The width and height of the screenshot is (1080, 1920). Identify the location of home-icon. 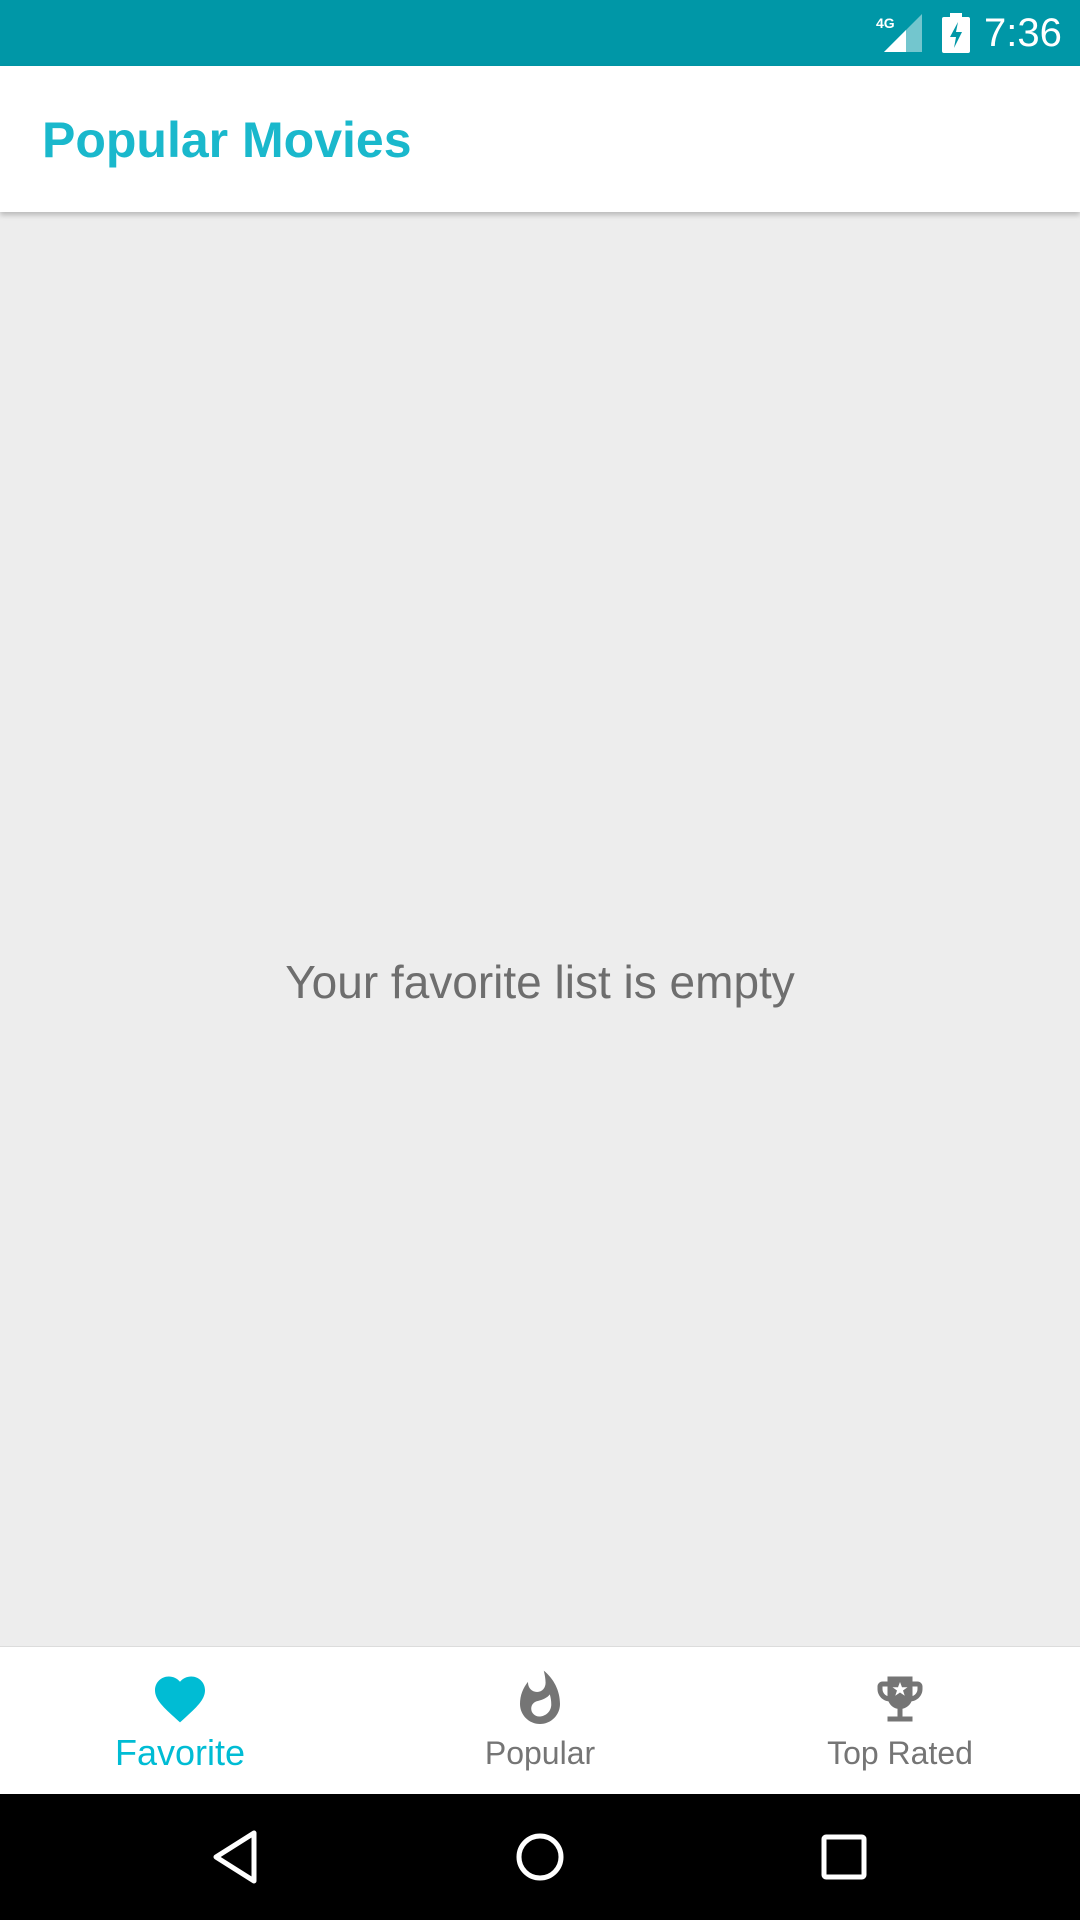
(540, 1857).